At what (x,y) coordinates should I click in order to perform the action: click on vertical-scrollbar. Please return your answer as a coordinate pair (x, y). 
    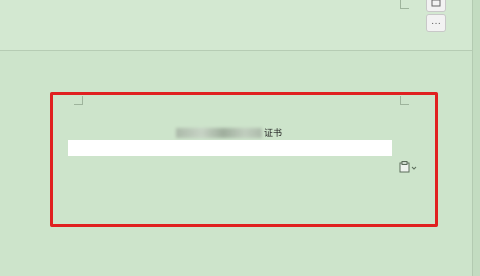
    Looking at the image, I should click on (476, 138).